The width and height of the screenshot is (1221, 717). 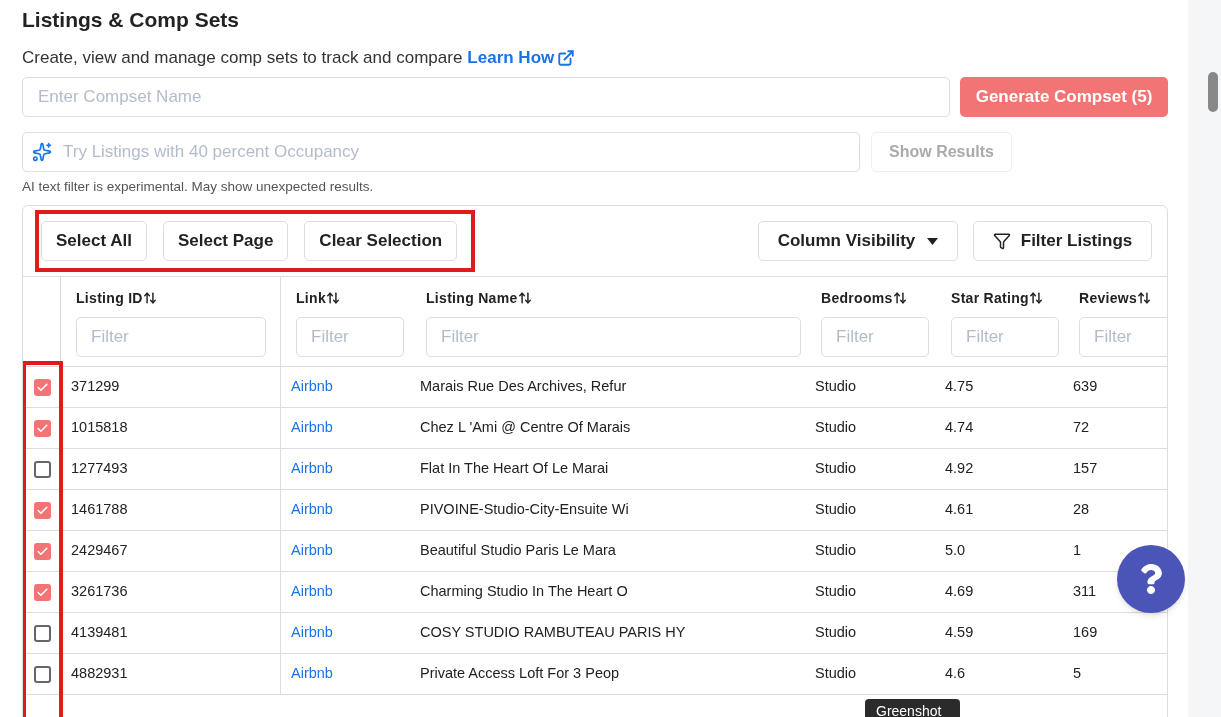 I want to click on selection-button: Select Page, so click(x=225, y=241).